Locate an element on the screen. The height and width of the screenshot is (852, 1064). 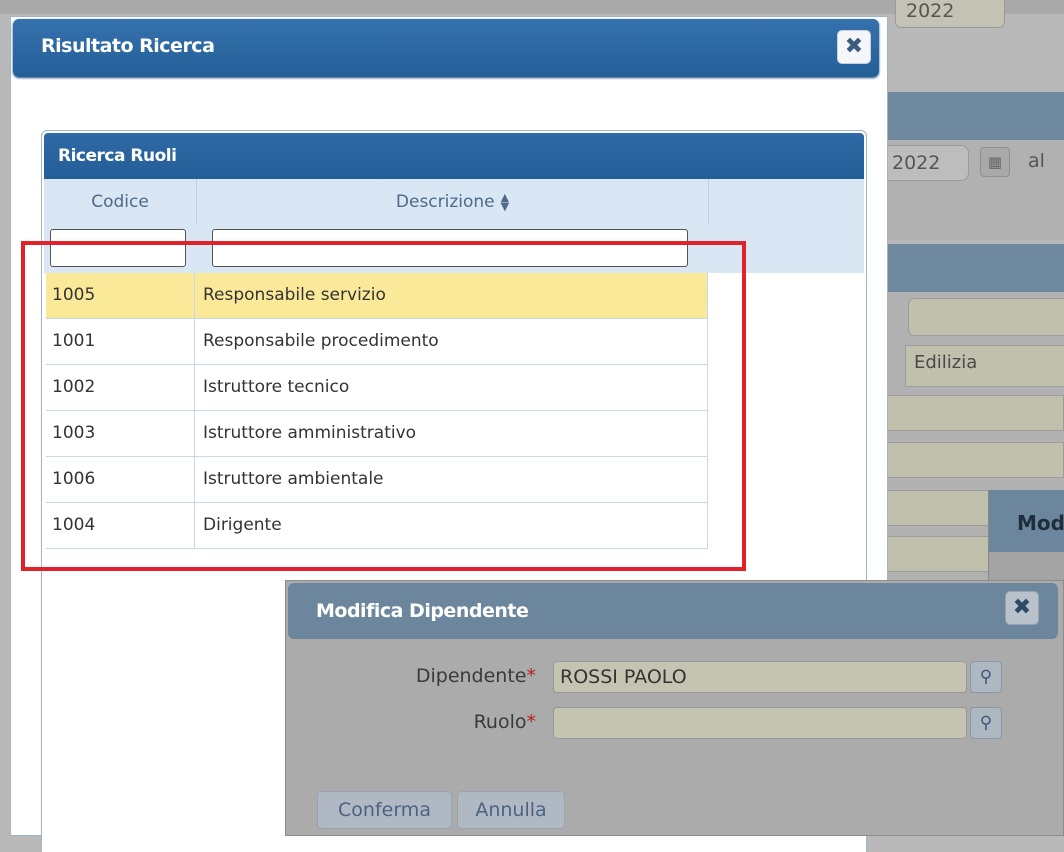
background-date-to-label: al is located at coordinates (1036, 161).